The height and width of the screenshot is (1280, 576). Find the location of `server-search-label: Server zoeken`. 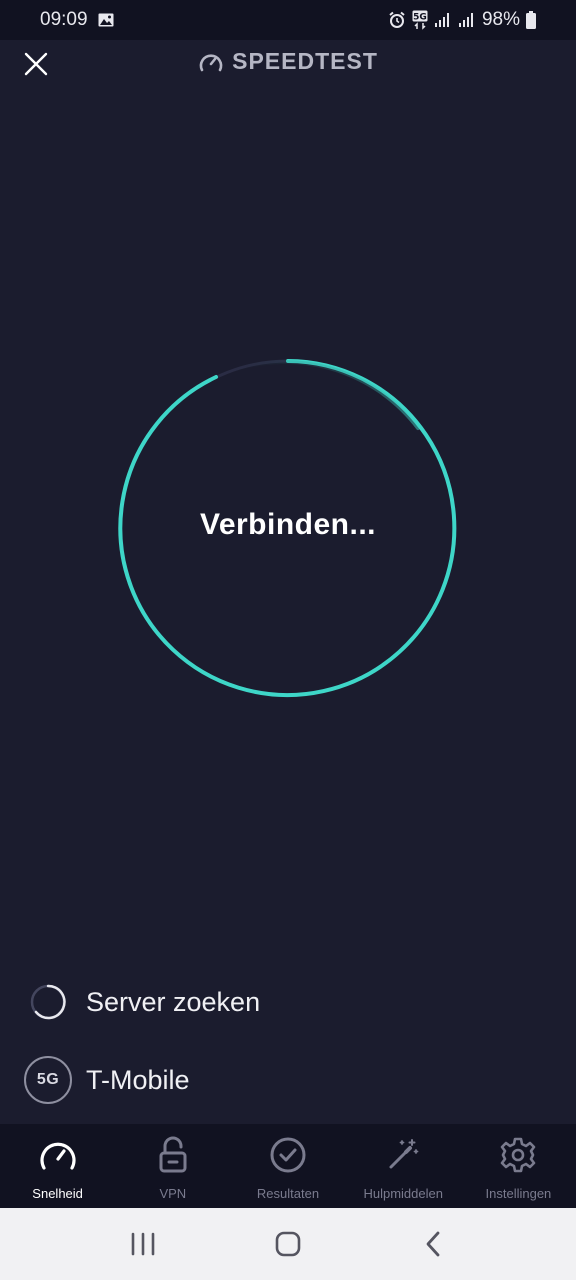

server-search-label: Server zoeken is located at coordinates (173, 1001).